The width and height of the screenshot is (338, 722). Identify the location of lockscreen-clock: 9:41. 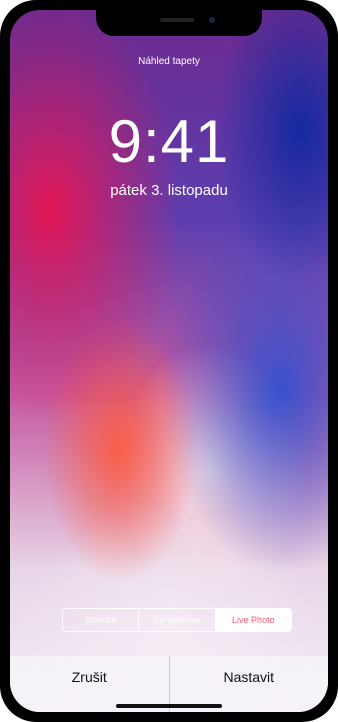
(169, 141).